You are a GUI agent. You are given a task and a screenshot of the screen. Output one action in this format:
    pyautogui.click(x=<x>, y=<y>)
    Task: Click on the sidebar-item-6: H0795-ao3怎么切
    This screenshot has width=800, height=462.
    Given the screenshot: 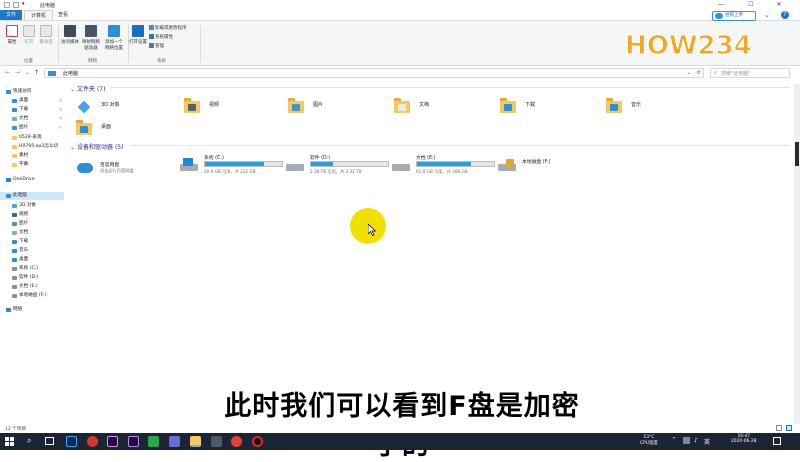 What is the action you would take?
    pyautogui.click(x=32, y=147)
    